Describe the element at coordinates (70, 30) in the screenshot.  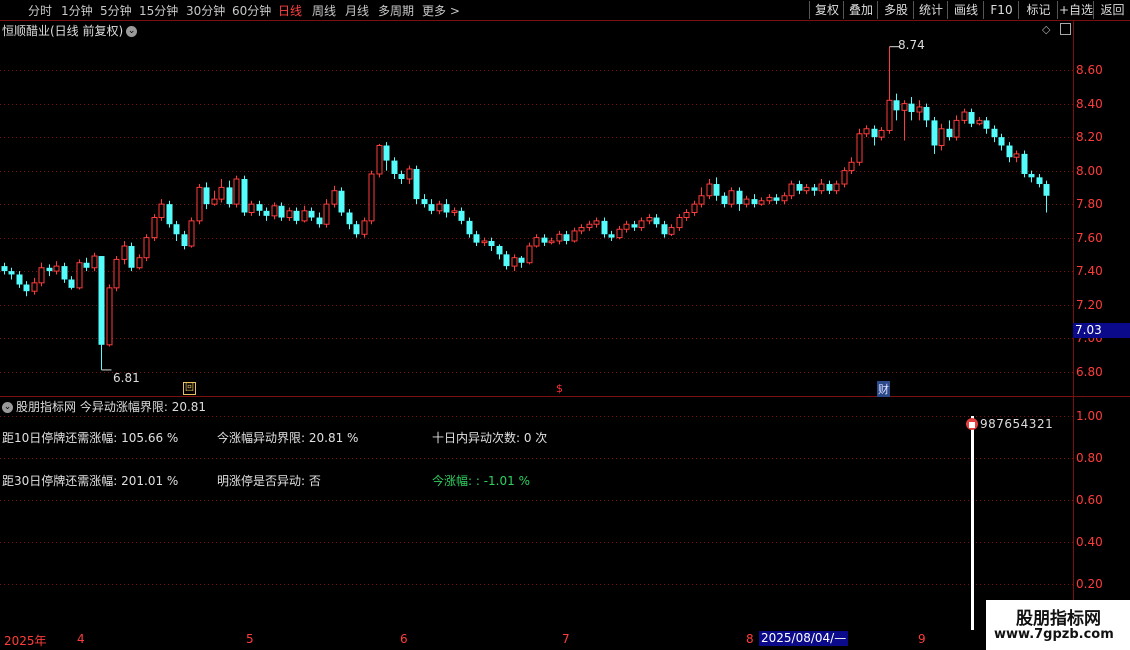
I see `chart-title-bar: 恒顺醋业(日线 前复权) ⌄` at that location.